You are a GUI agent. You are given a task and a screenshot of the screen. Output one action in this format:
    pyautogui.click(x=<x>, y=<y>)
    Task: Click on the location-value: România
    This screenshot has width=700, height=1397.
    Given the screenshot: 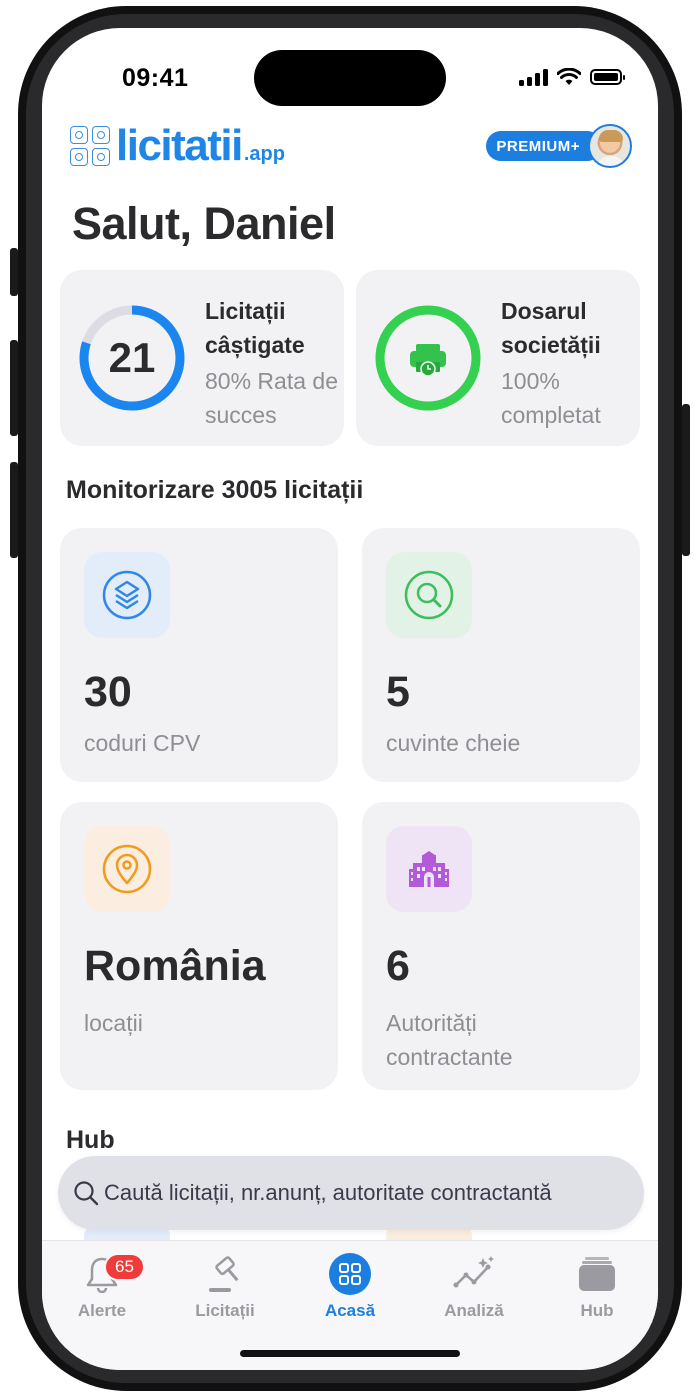 What is the action you would take?
    pyautogui.click(x=175, y=966)
    